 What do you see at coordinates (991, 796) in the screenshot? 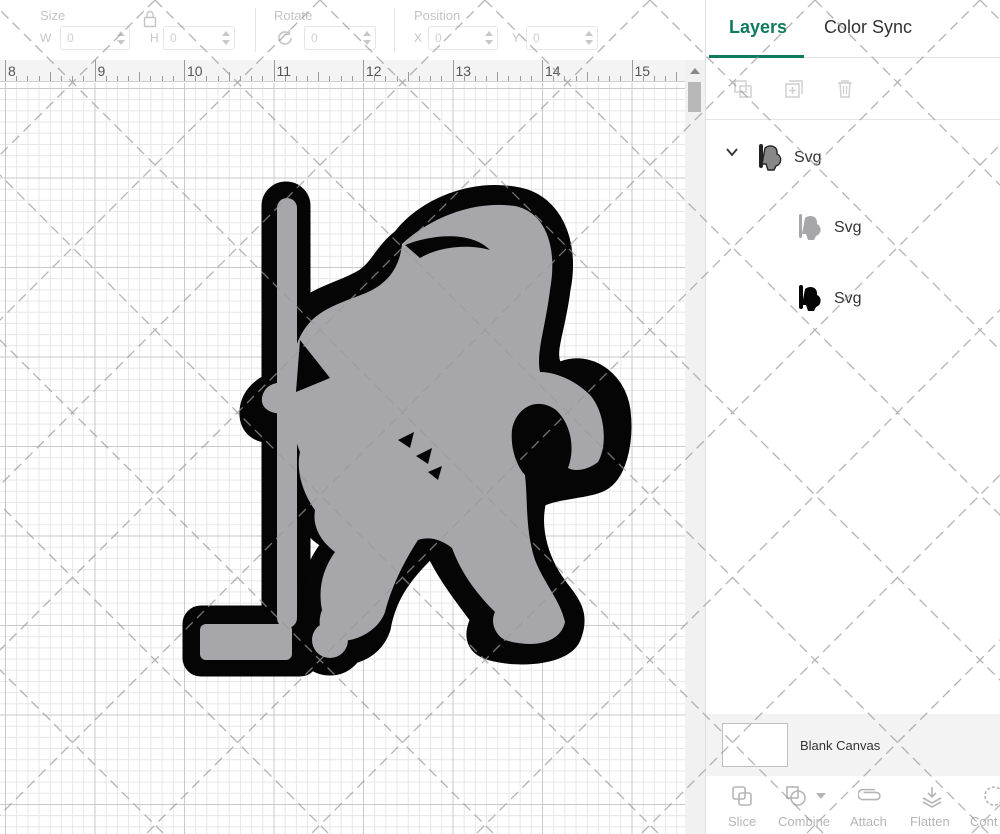
I see `contour-icon` at bounding box center [991, 796].